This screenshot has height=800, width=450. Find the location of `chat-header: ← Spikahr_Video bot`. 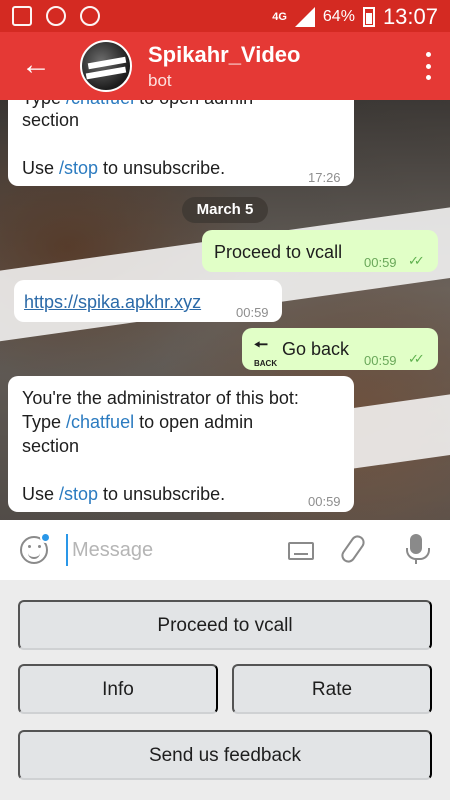

chat-header: ← Spikahr_Video bot is located at coordinates (225, 66).